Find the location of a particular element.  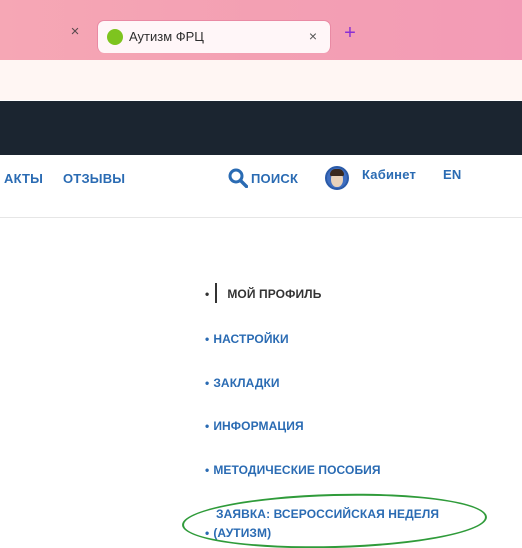

menu-item-label: ИНФОРМАЦИЯ is located at coordinates (258, 426).